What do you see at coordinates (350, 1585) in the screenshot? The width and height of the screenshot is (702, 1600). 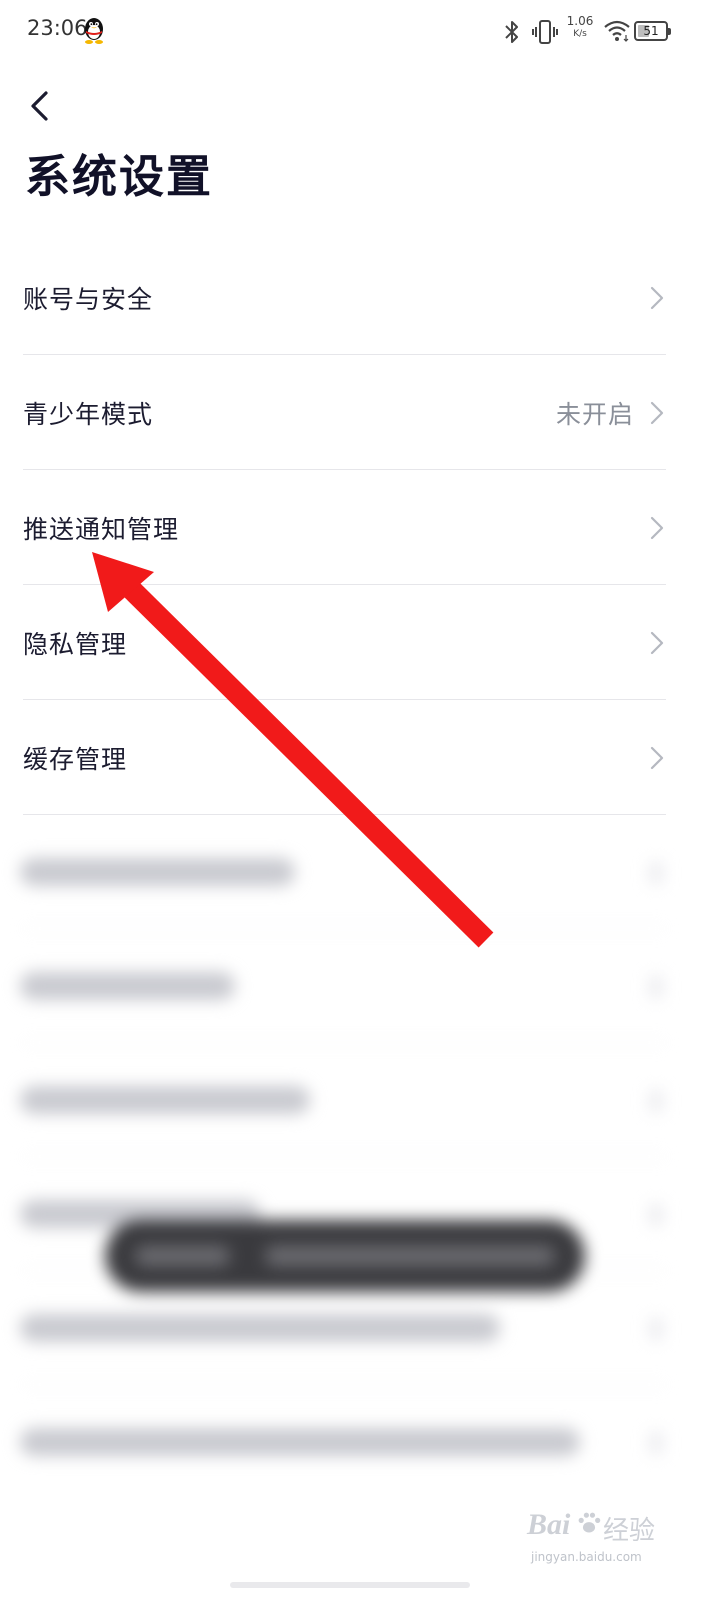 I see `home-indicator` at bounding box center [350, 1585].